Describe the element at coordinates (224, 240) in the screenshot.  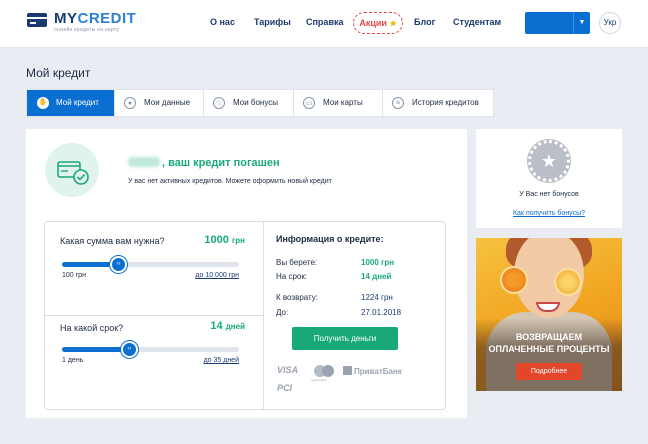
I see `amount-value: 1000 грн` at that location.